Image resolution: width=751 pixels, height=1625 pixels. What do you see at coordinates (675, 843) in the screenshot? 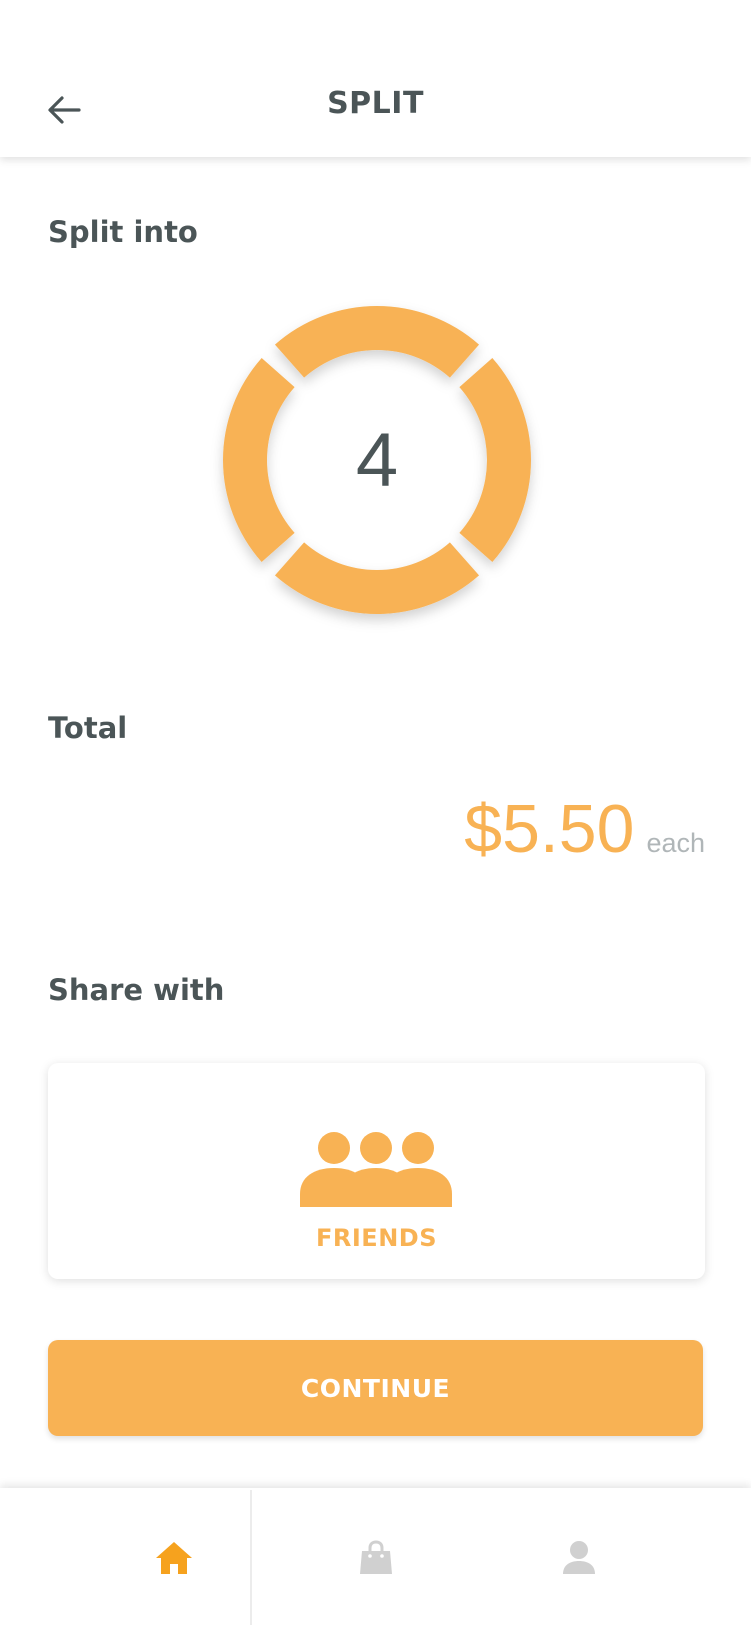
I see `total-suffix: each` at bounding box center [675, 843].